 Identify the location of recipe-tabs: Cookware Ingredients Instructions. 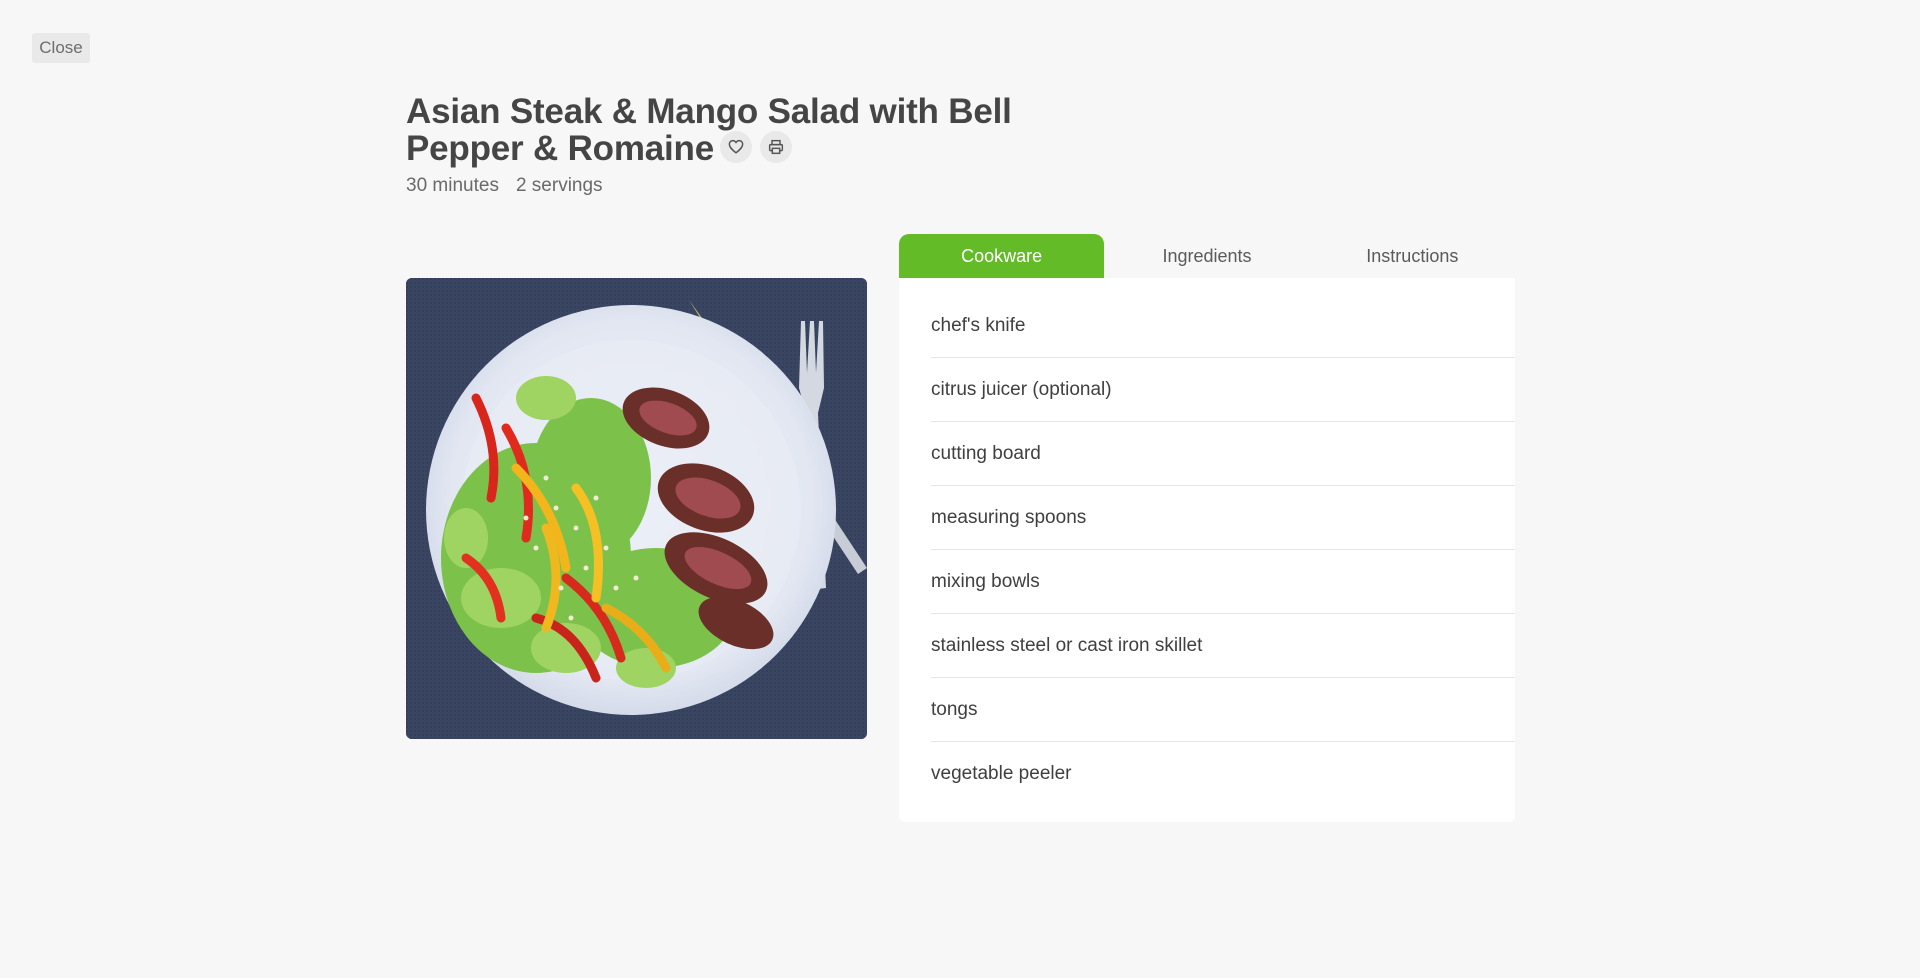
(1207, 256).